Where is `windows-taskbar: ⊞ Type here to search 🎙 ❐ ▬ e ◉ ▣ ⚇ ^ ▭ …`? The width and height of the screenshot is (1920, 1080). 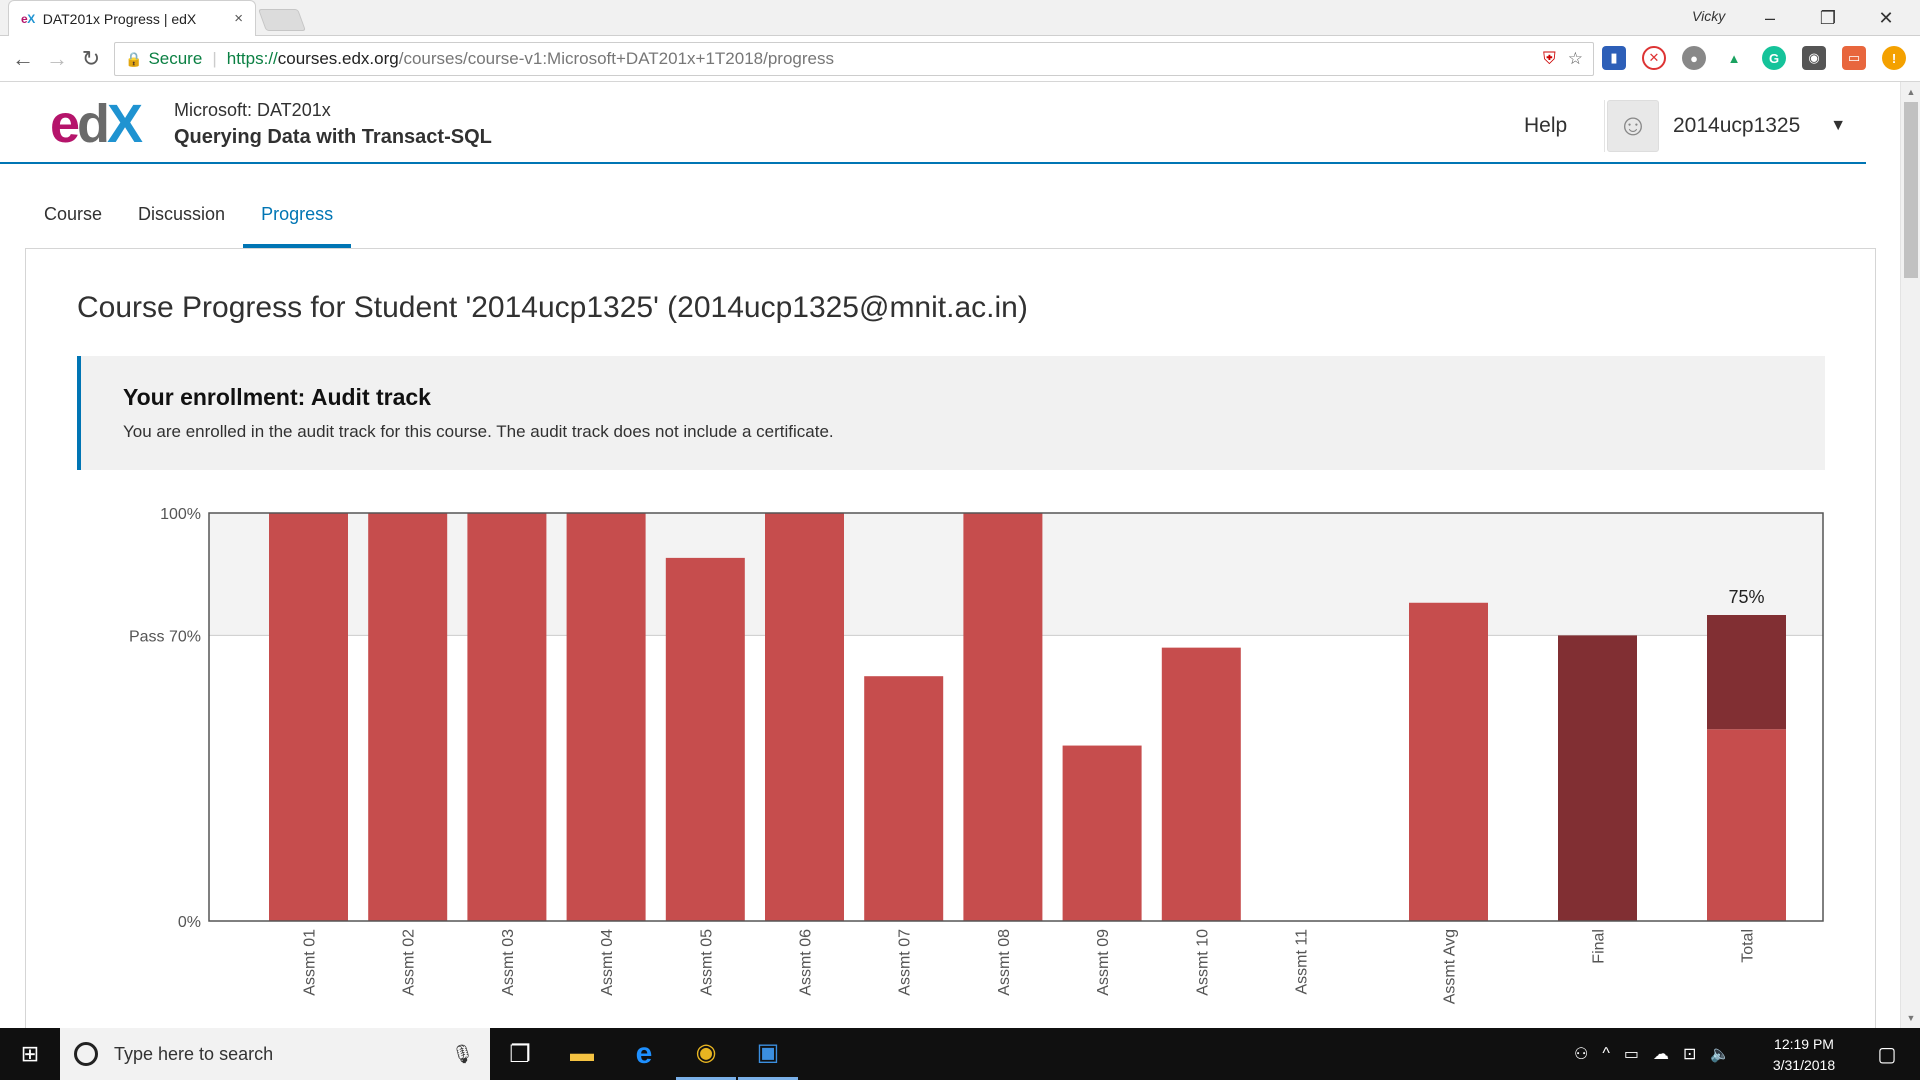 windows-taskbar: ⊞ Type here to search 🎙 ❐ ▬ e ◉ ▣ ⚇ ^ ▭ … is located at coordinates (960, 1054).